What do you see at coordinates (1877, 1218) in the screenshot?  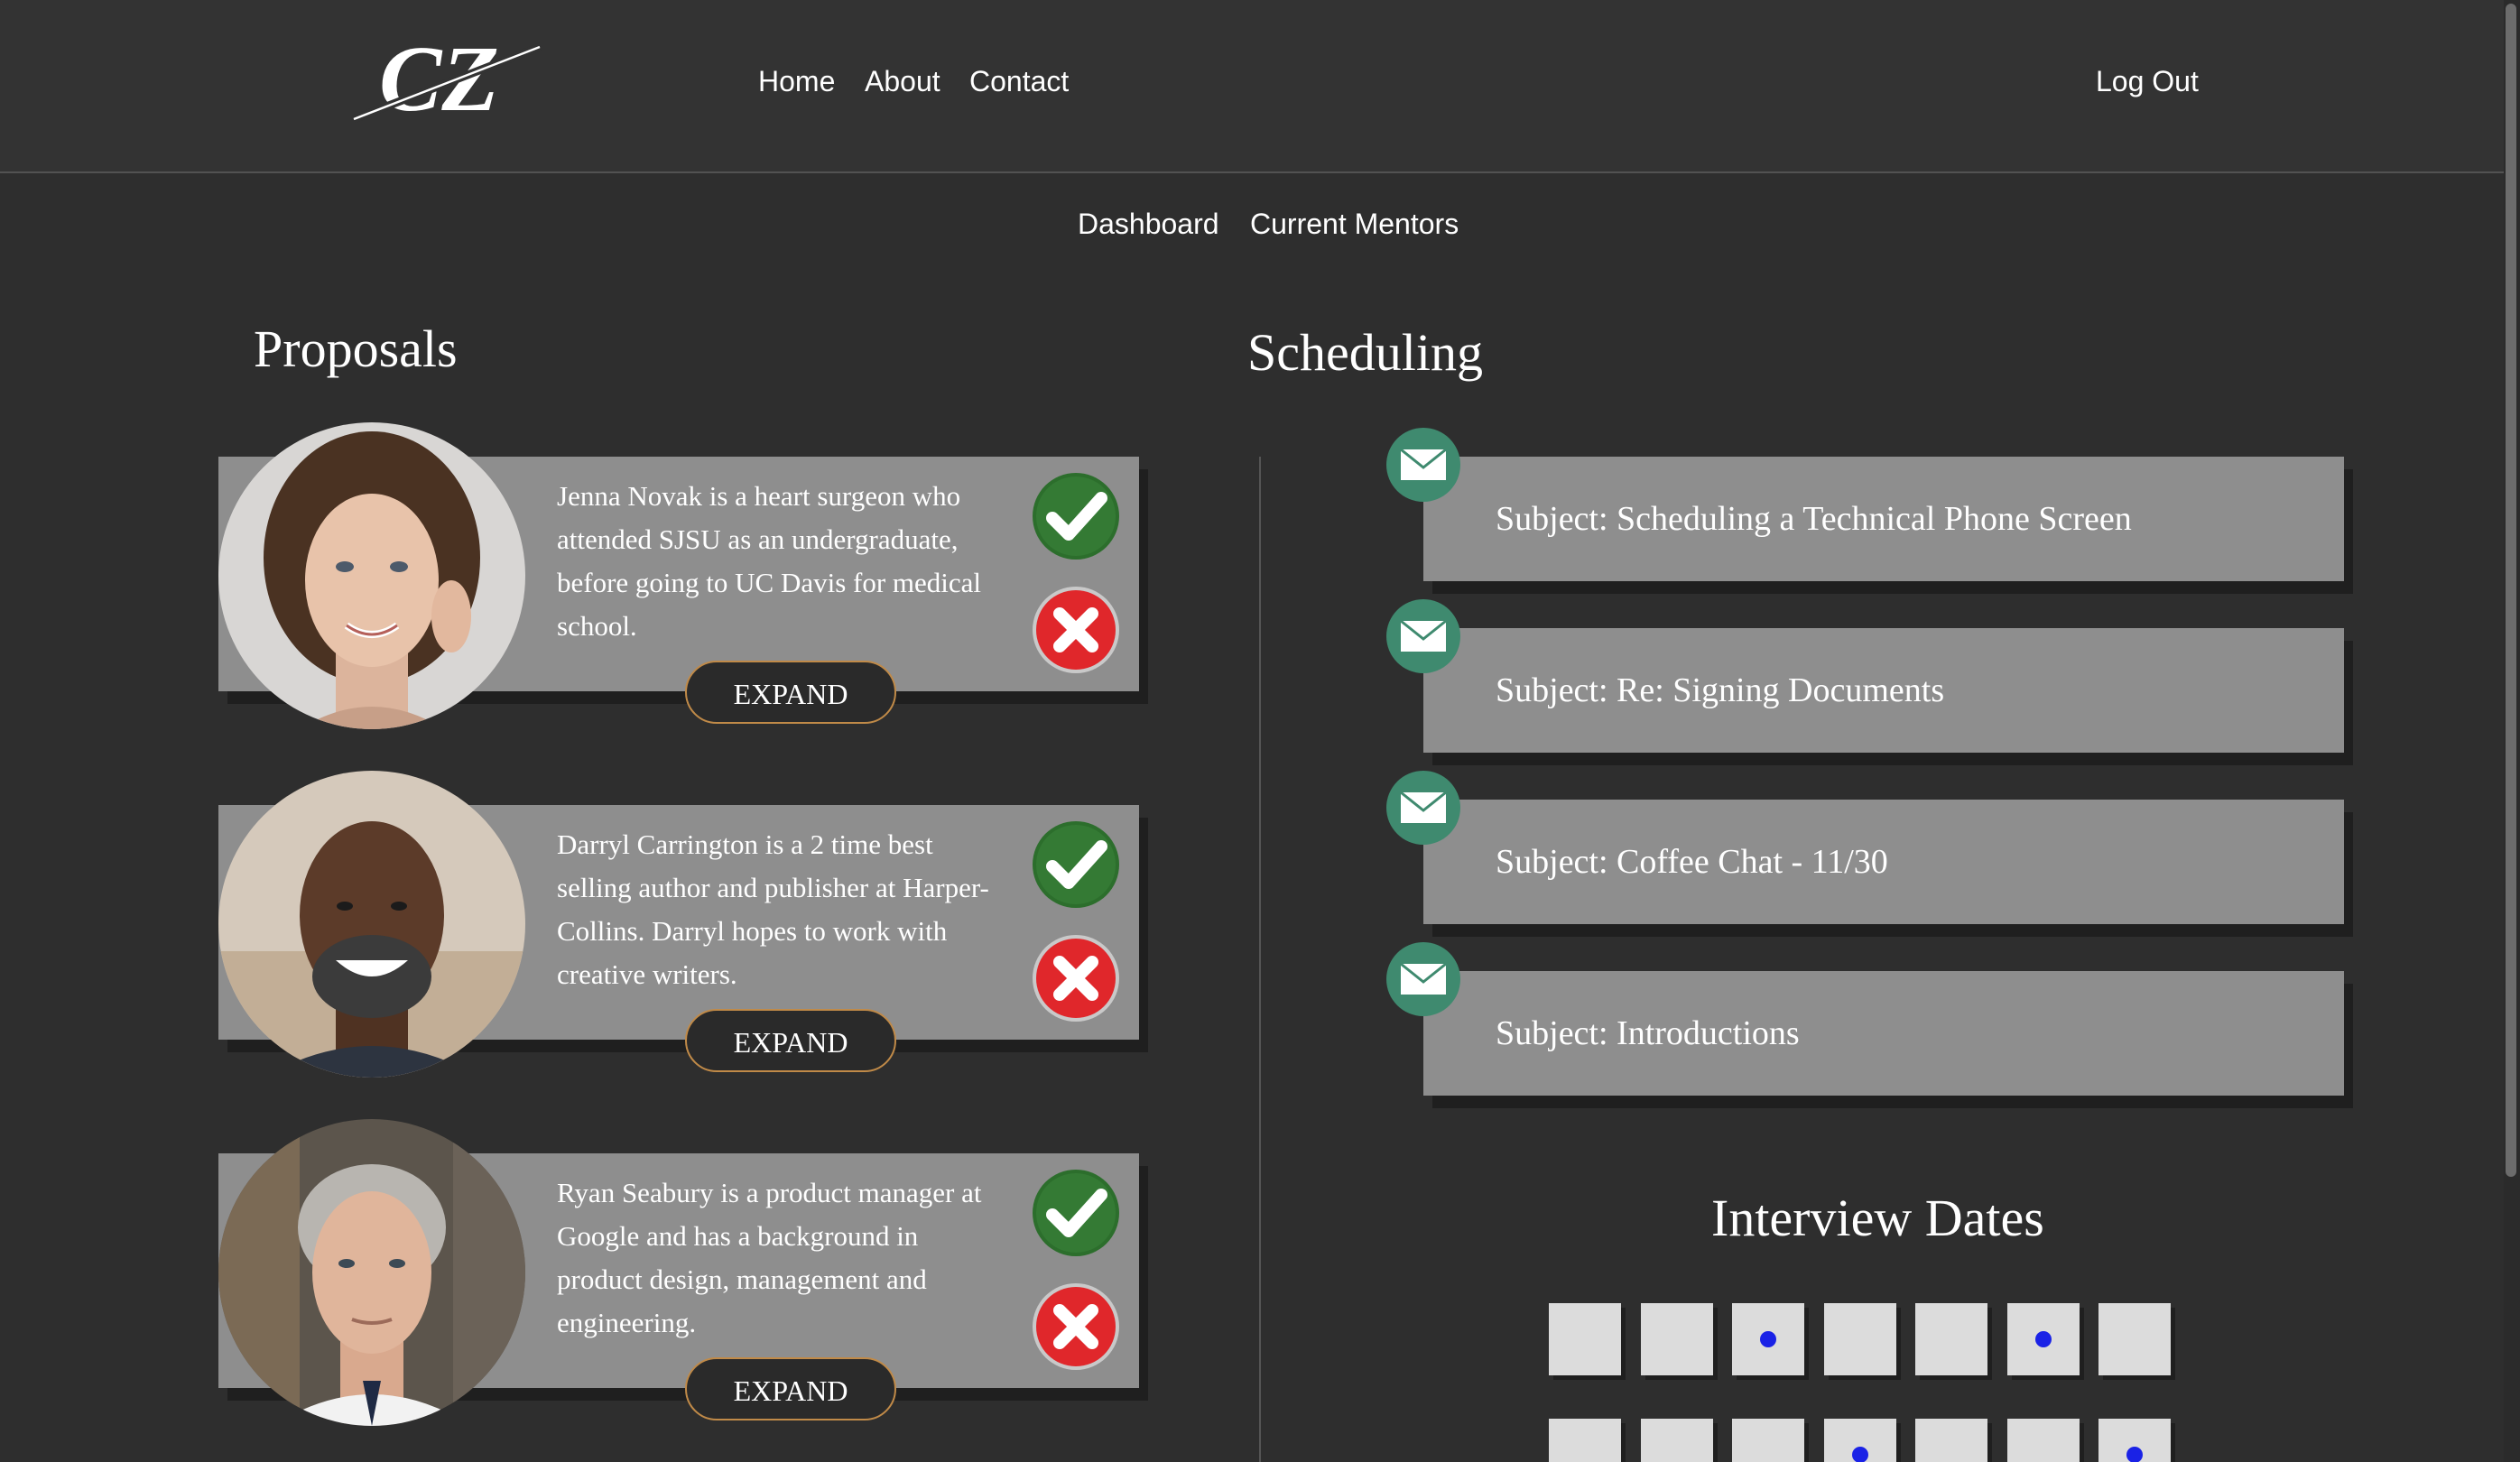 I see `interview-dates-heading: Interview Dates` at bounding box center [1877, 1218].